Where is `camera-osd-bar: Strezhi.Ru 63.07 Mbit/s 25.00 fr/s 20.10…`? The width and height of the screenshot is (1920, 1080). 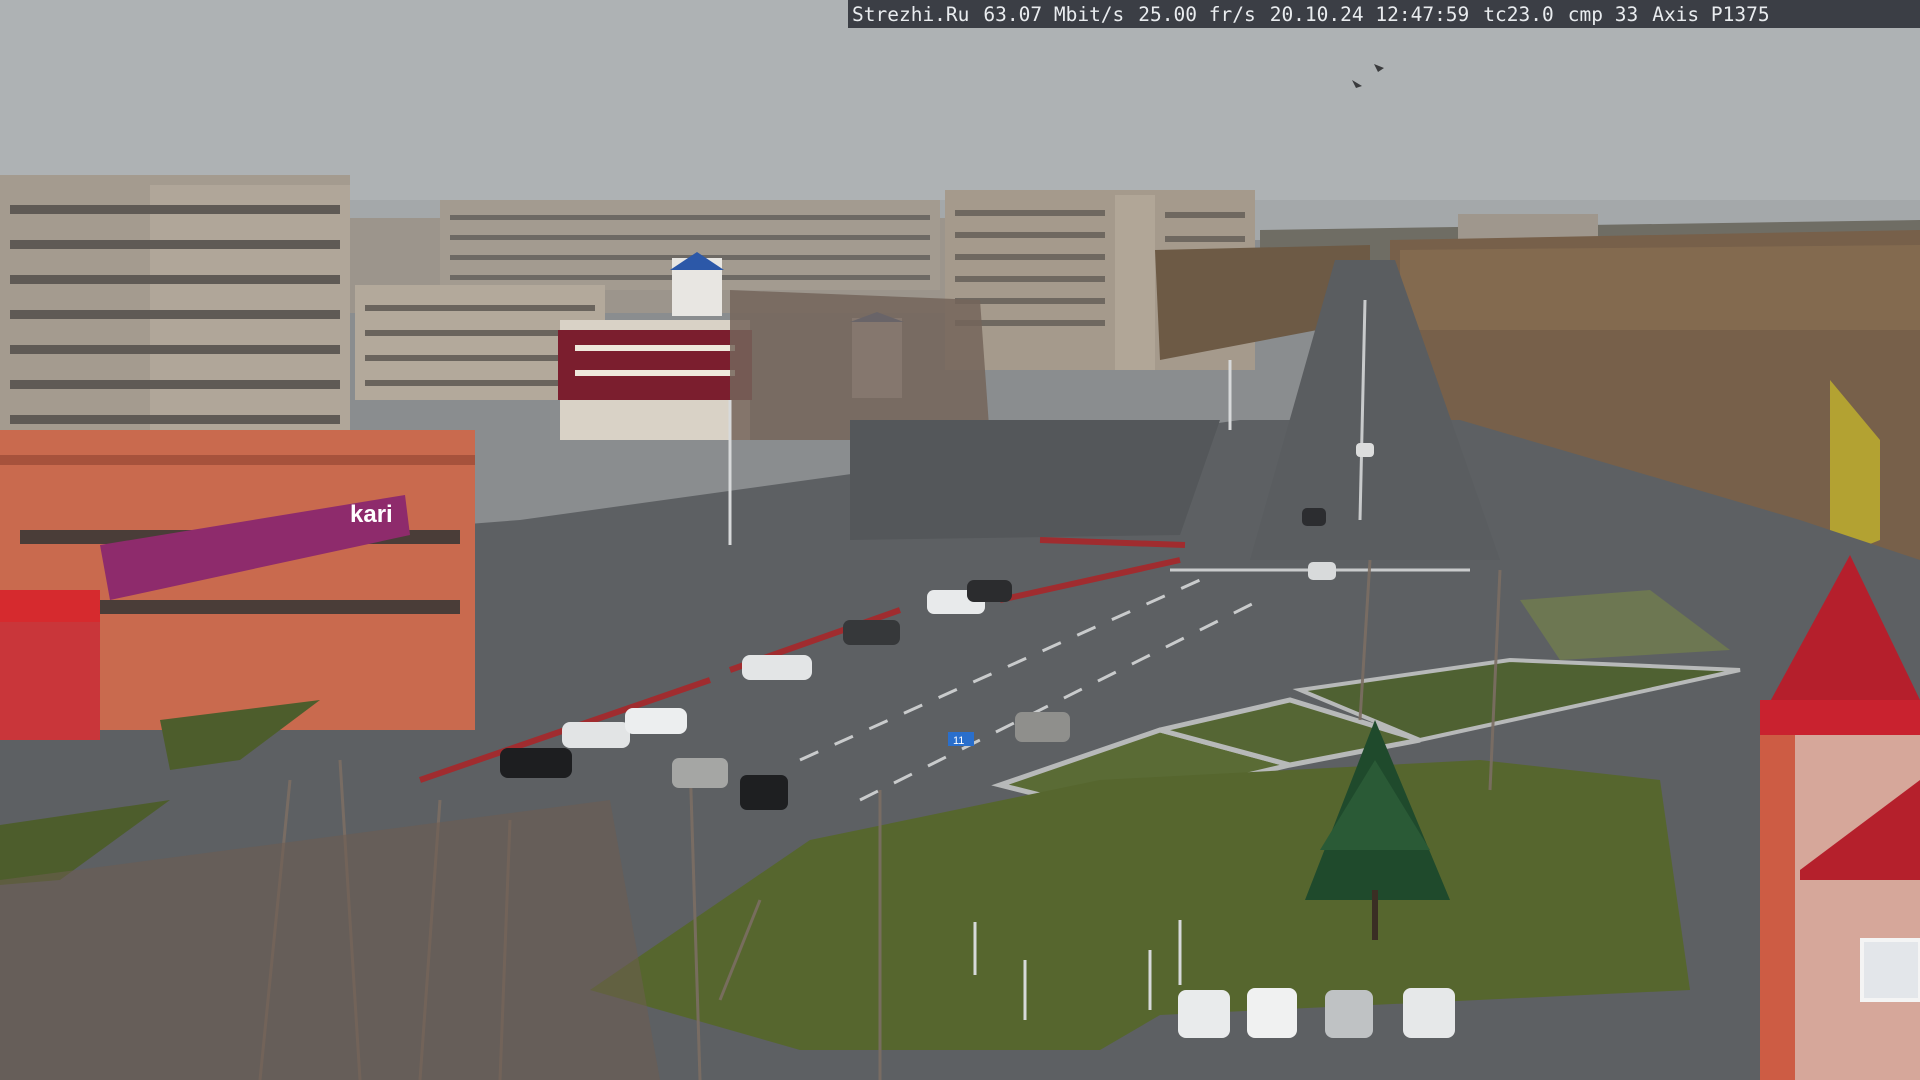 camera-osd-bar: Strezhi.Ru 63.07 Mbit/s 25.00 fr/s 20.10… is located at coordinates (1384, 14).